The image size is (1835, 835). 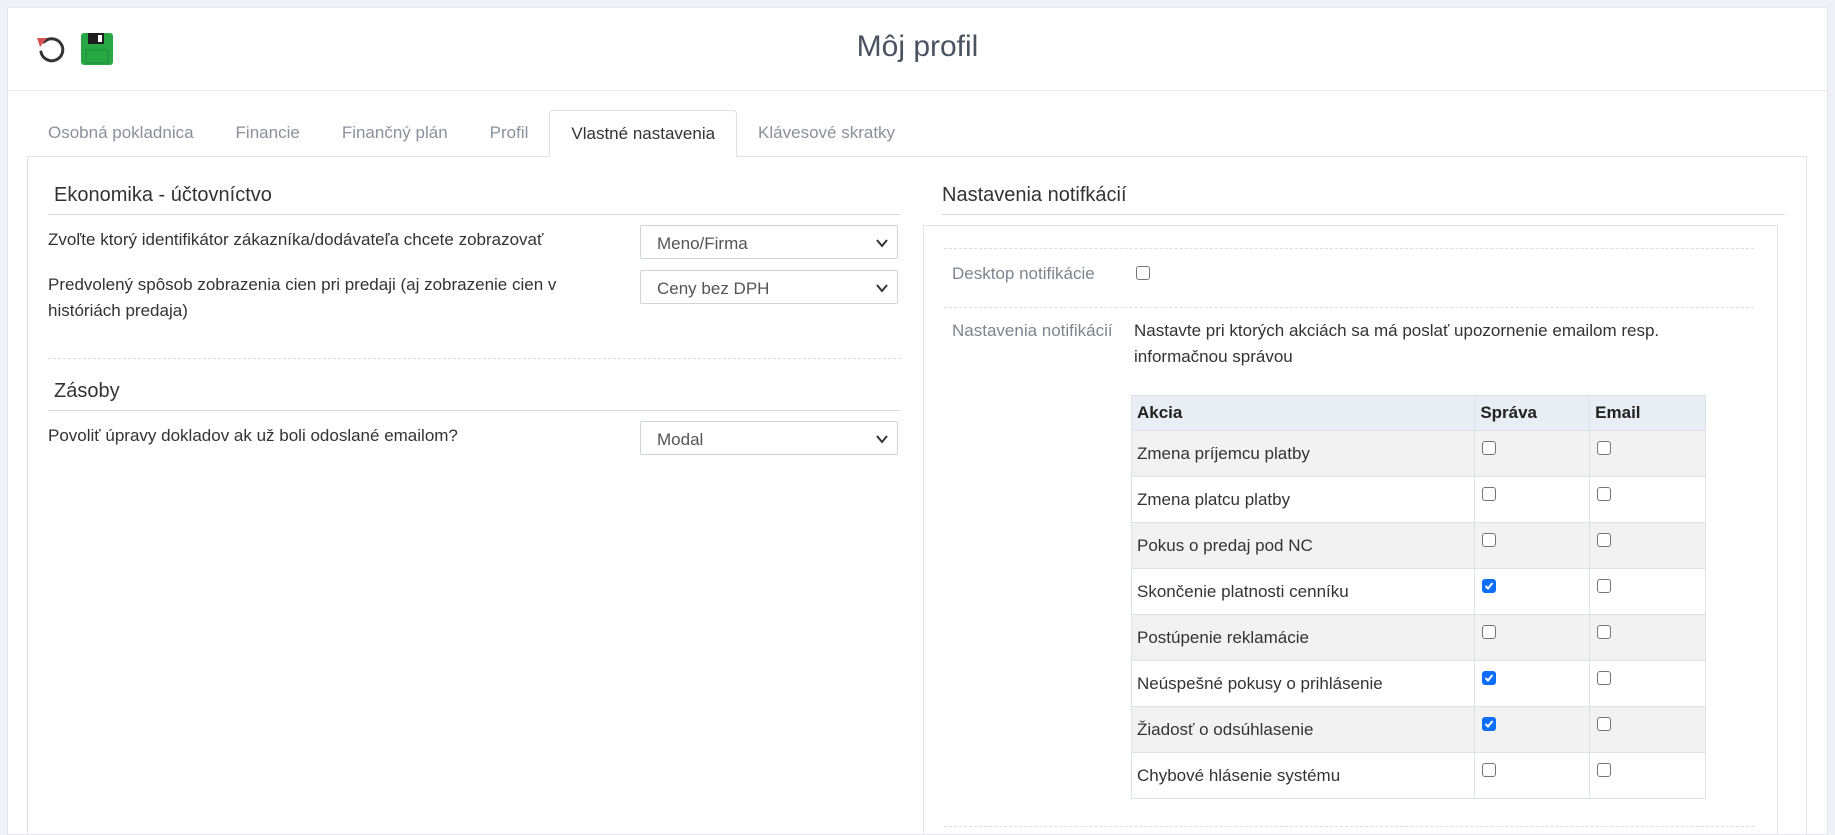 What do you see at coordinates (1303, 545) in the screenshot?
I see `action-cell: Pokus o predaj pod NC` at bounding box center [1303, 545].